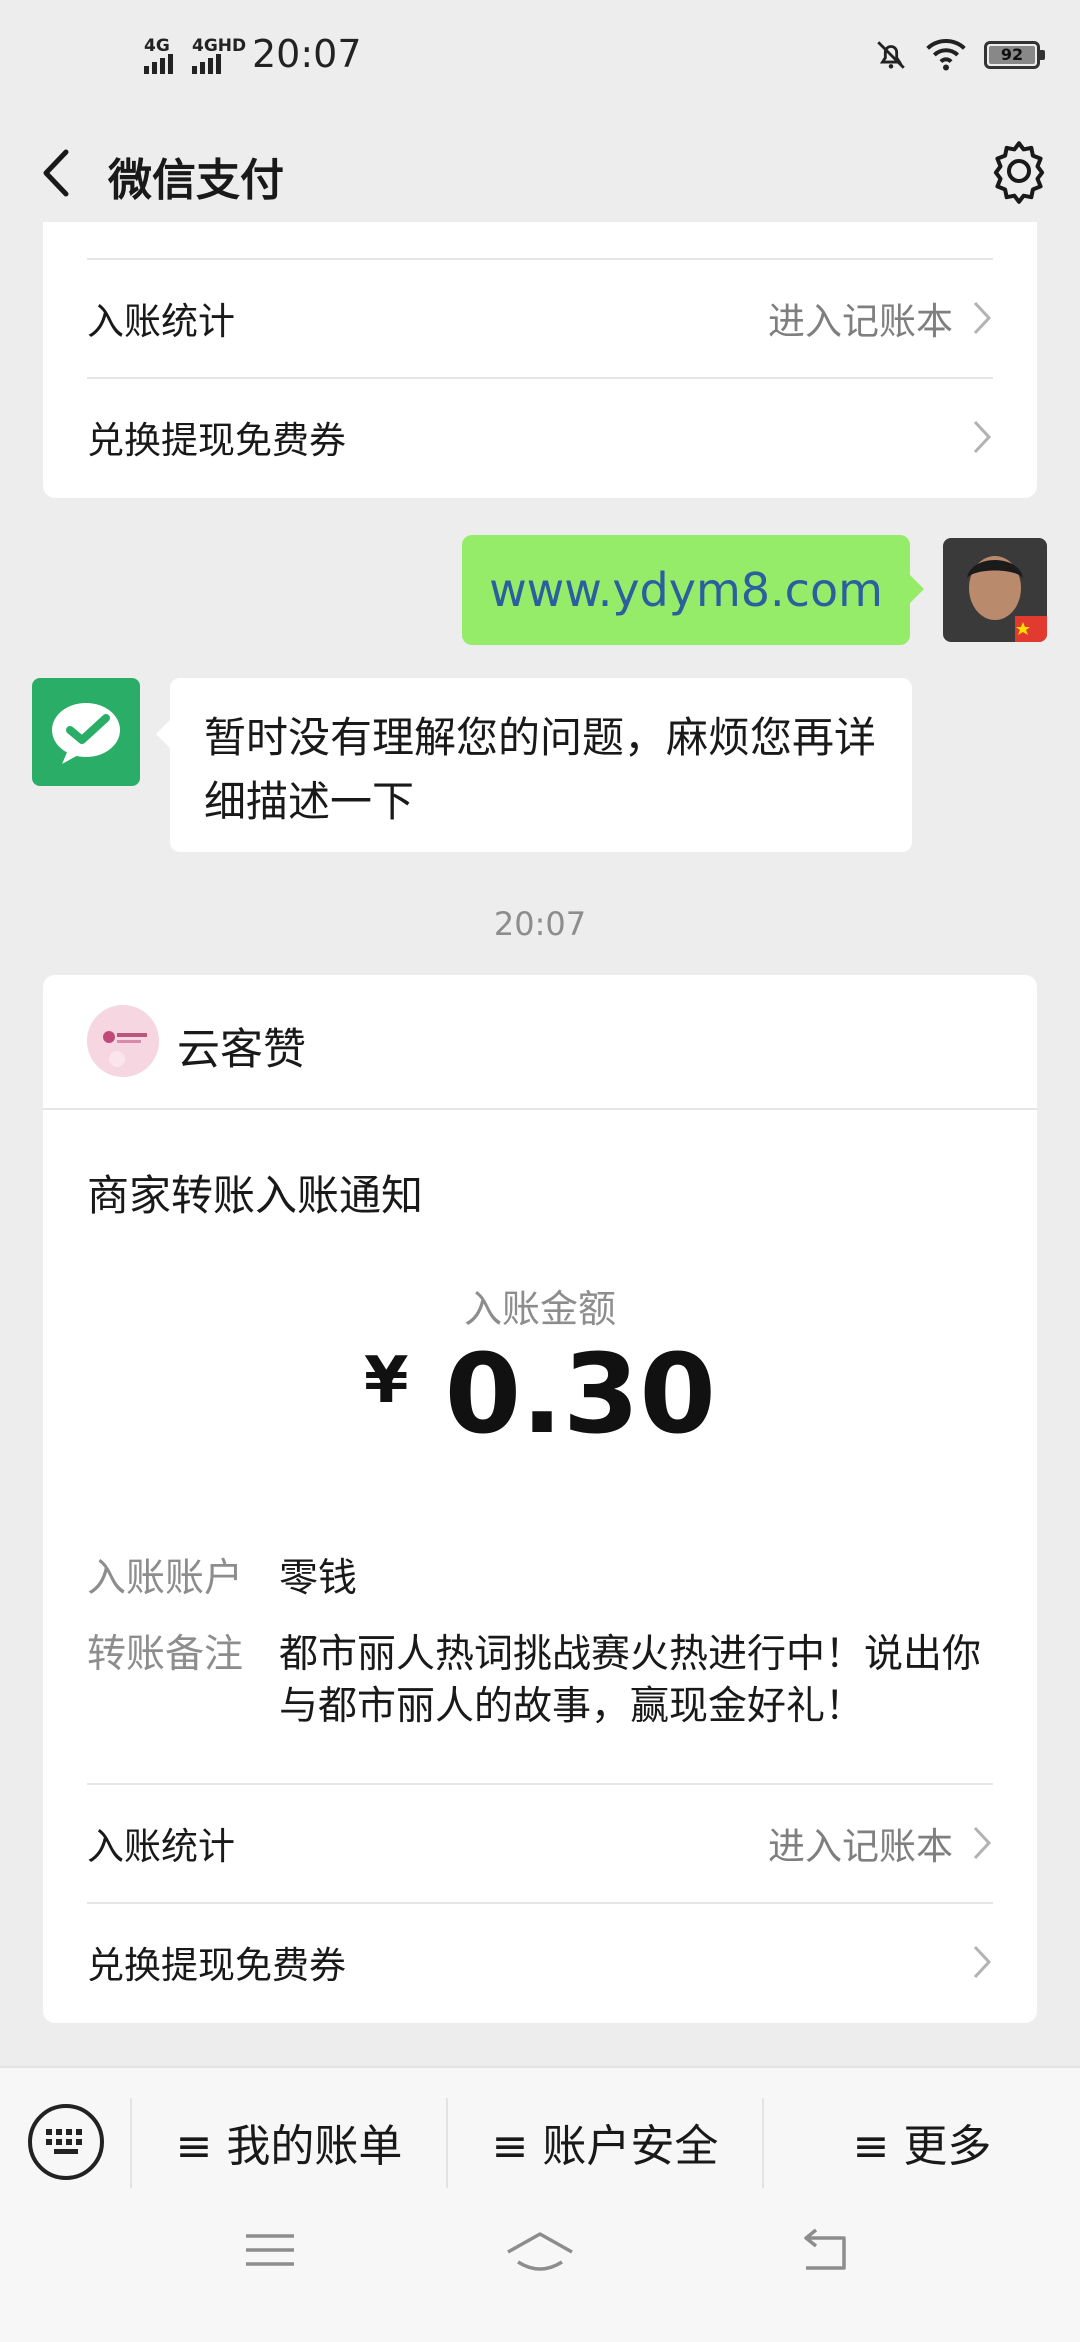 The height and width of the screenshot is (2342, 1080). I want to click on note-value: 都市丽人热词挑战赛火热进行中！说出你与都市丽人的故事，赢现金好礼！, so click(630, 1680).